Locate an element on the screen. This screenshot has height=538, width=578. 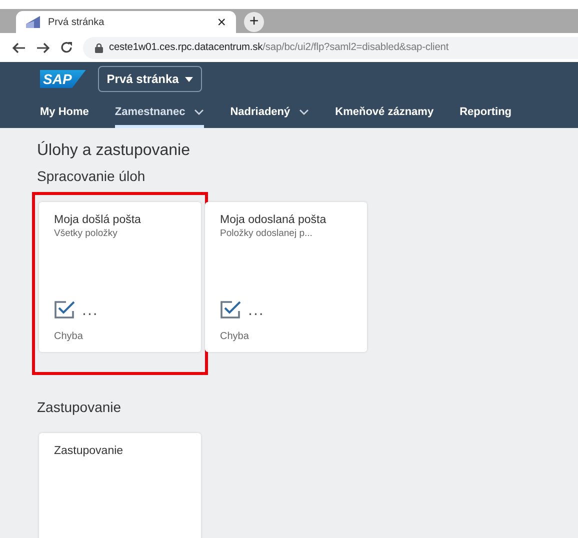
section-title: Spracovanie úloh is located at coordinates (91, 176).